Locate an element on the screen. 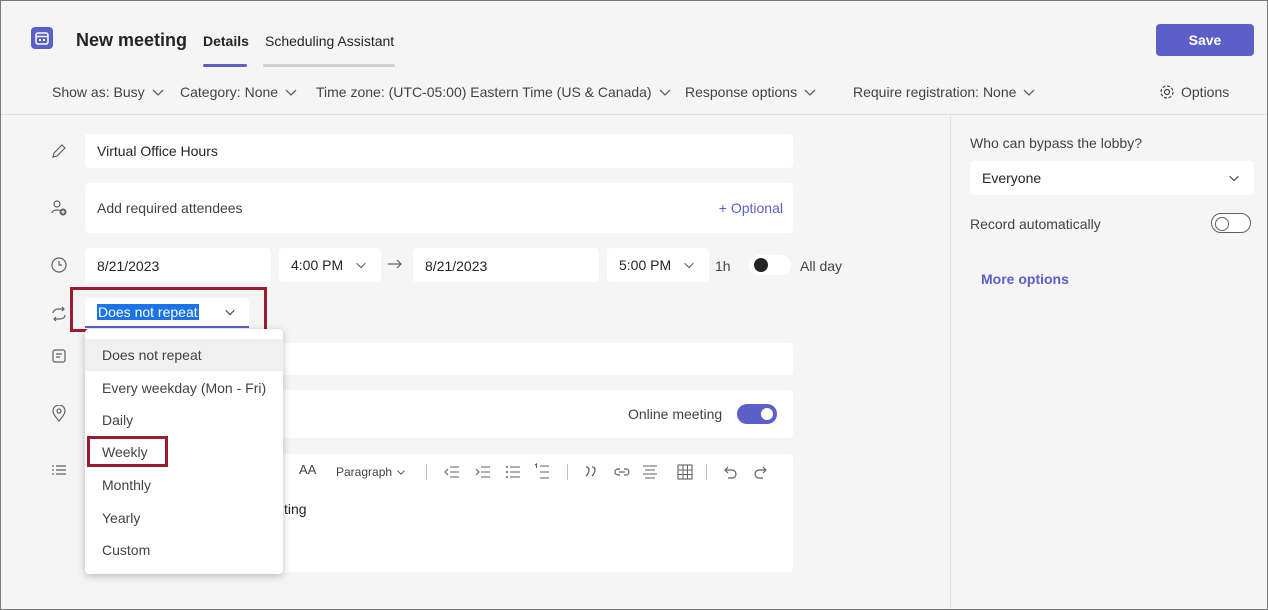 Image resolution: width=1268 pixels, height=610 pixels. response-options-label: Response options is located at coordinates (741, 92).